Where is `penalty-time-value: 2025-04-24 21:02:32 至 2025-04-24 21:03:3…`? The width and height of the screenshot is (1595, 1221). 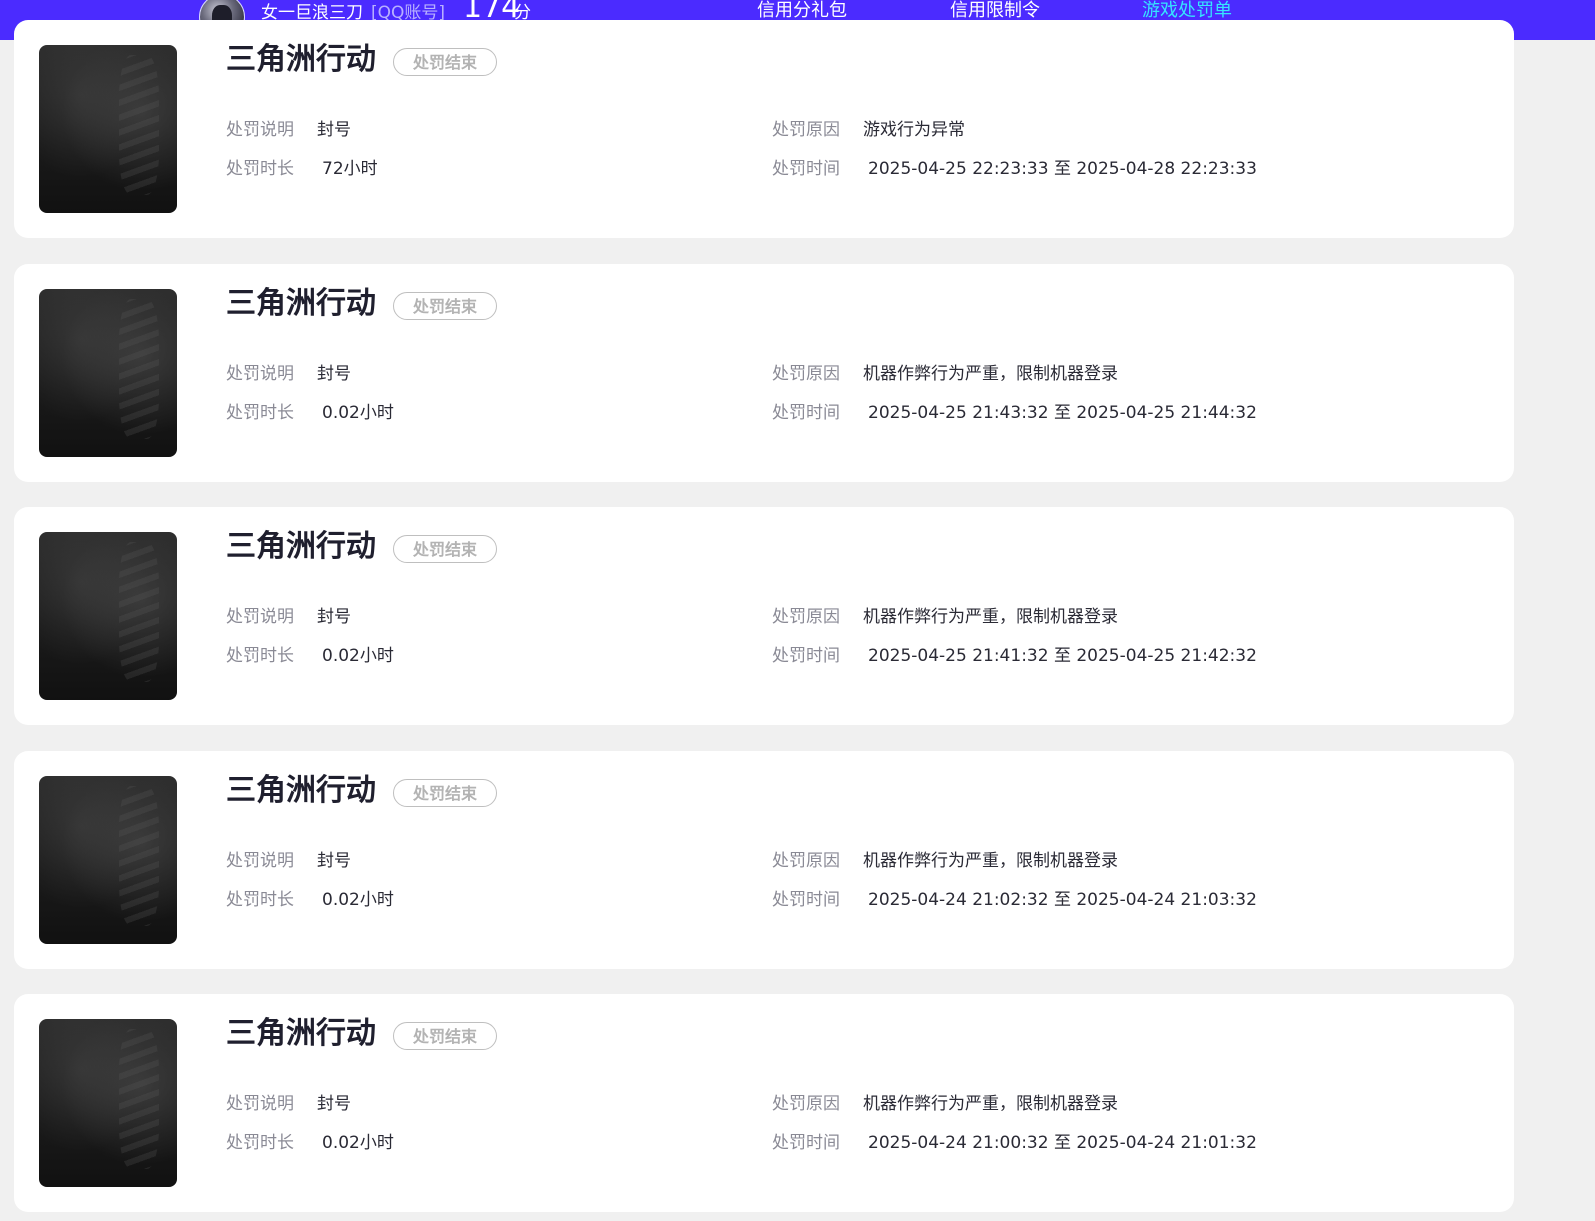 penalty-time-value: 2025-04-24 21:02:32 至 2025-04-24 21:03:3… is located at coordinates (1062, 900).